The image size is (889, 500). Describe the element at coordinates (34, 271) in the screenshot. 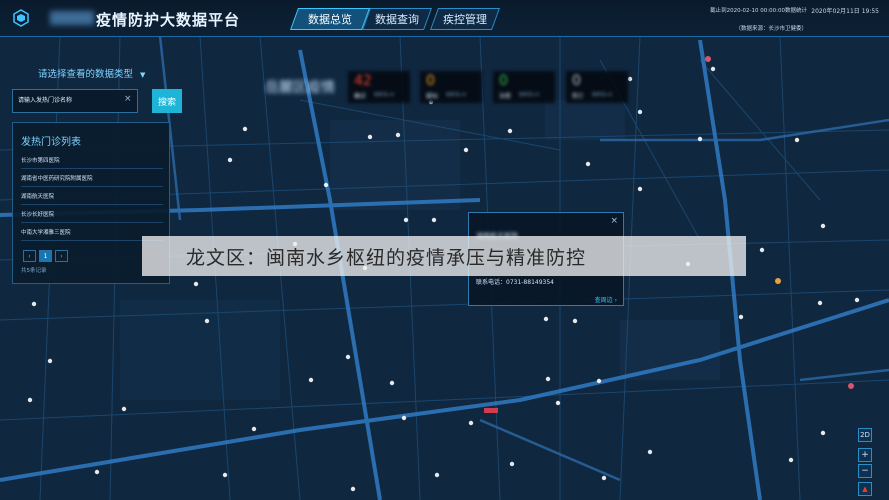

I see `total-records: 共5条记录` at that location.